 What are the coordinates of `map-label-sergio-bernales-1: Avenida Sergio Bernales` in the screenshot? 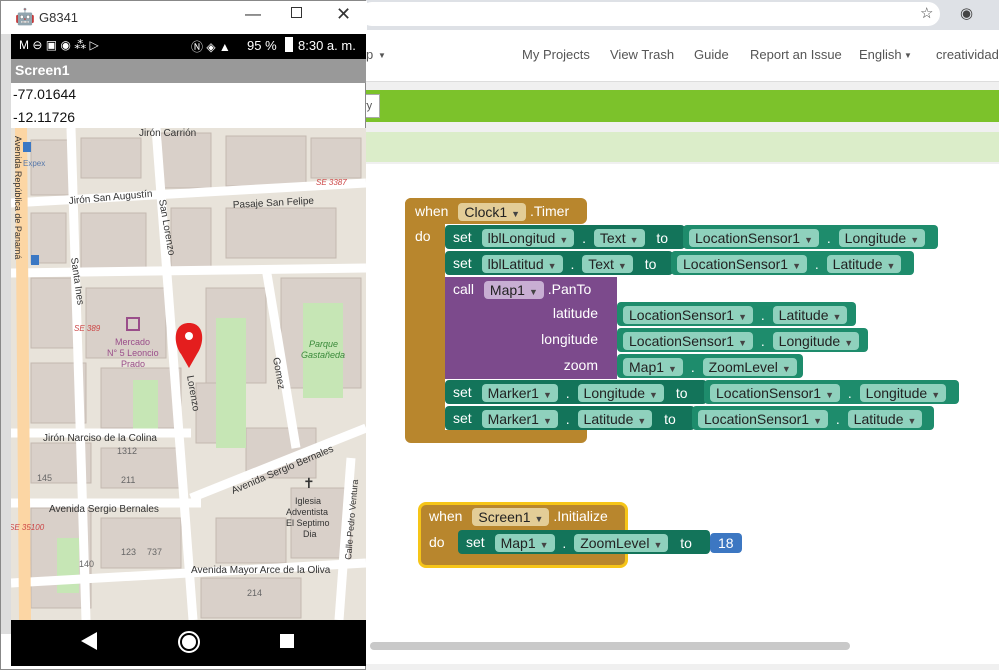 It's located at (104, 509).